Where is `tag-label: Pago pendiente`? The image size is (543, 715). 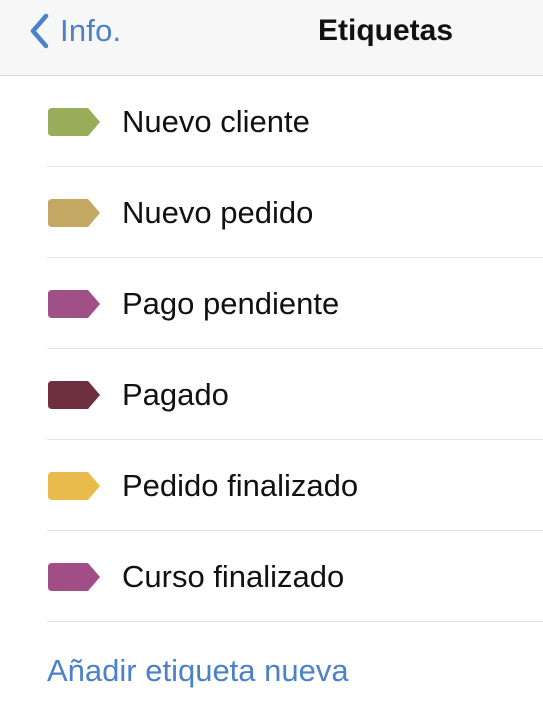
tag-label: Pago pendiente is located at coordinates (231, 303).